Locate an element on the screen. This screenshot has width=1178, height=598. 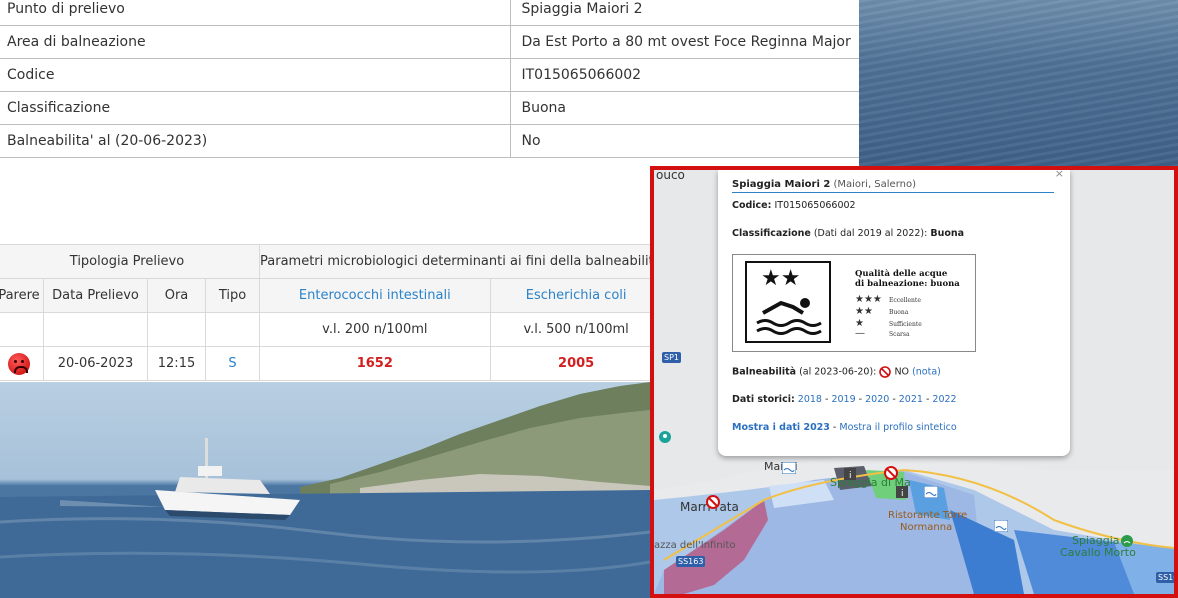
enterococchi-value: 1652 is located at coordinates (375, 363).